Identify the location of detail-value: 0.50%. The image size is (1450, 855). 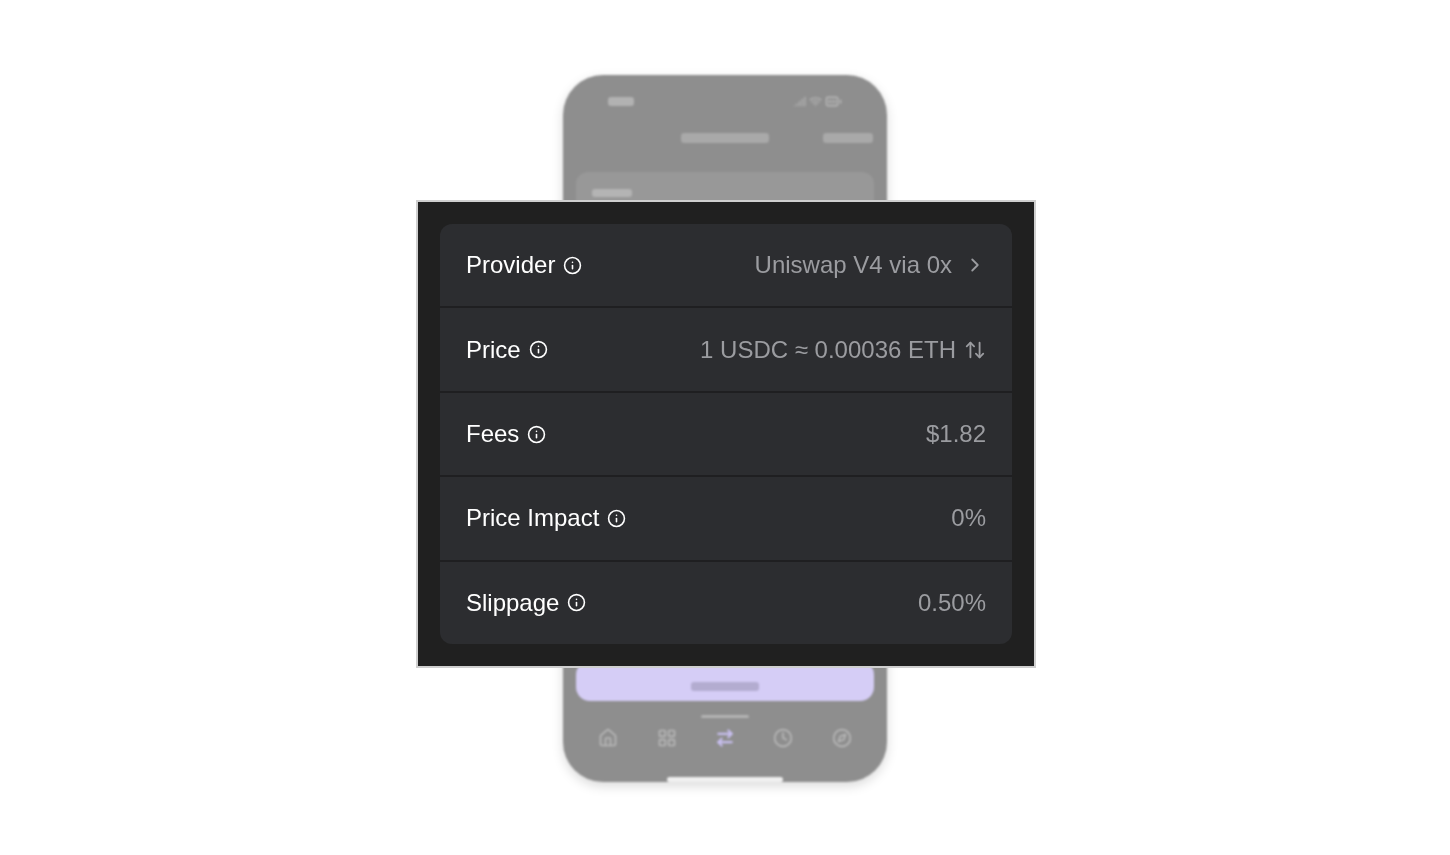
(951, 602).